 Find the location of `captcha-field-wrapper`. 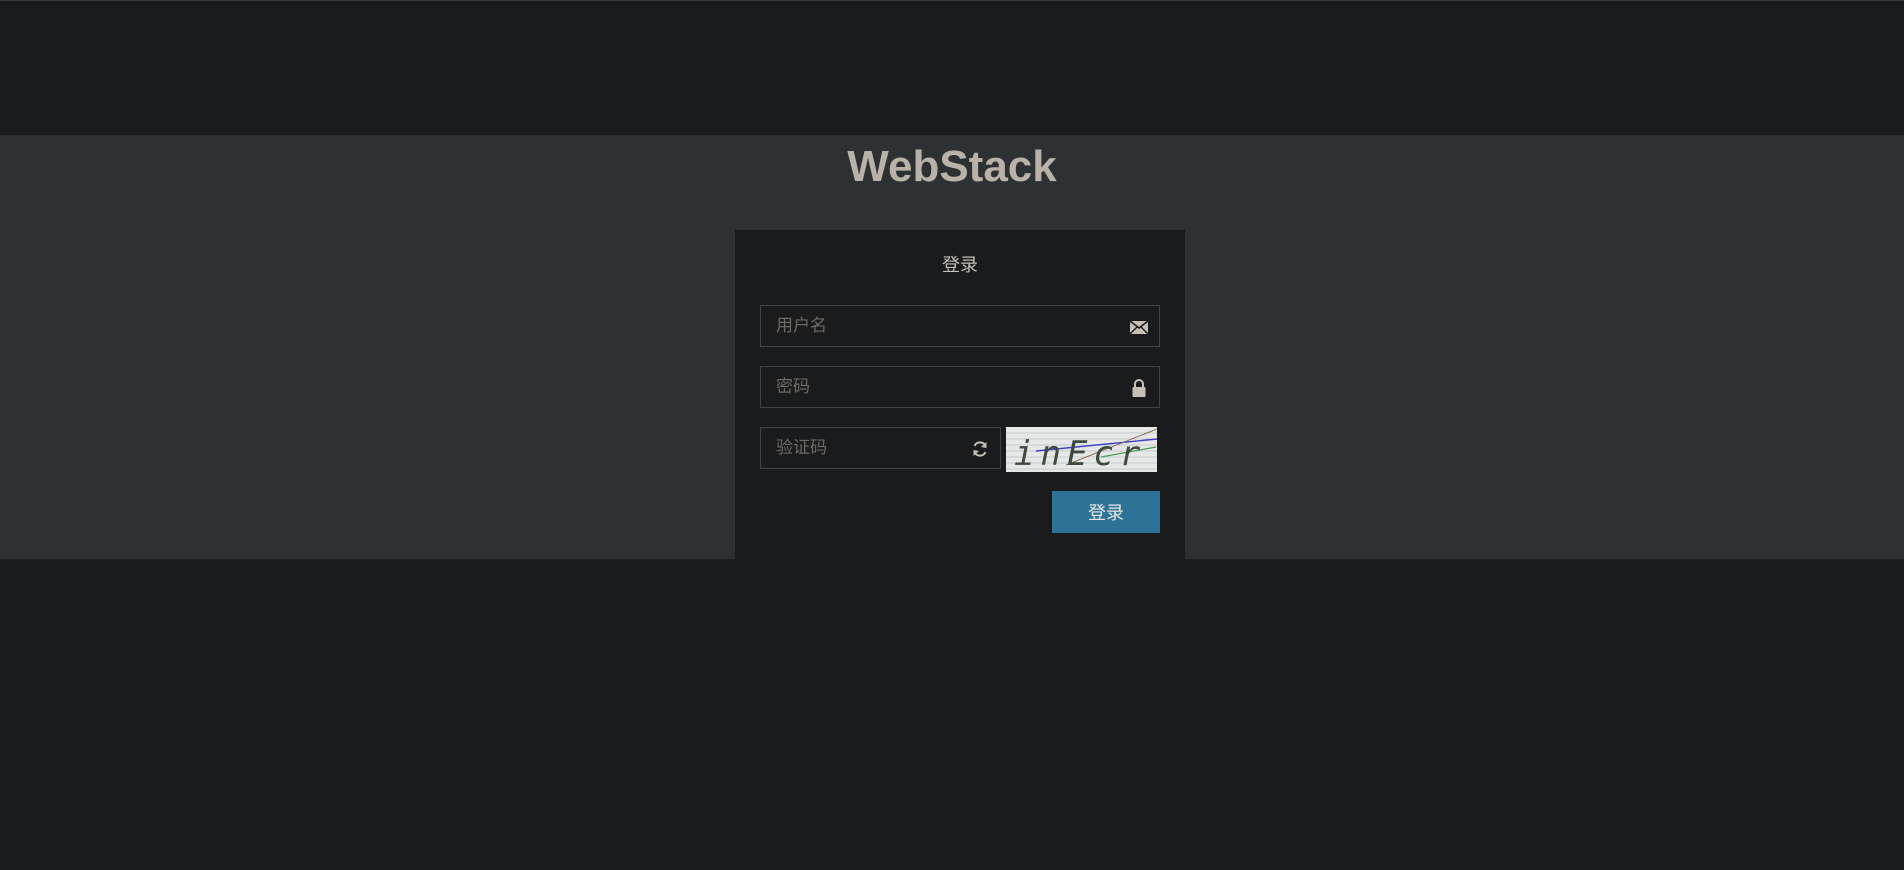

captcha-field-wrapper is located at coordinates (880, 448).